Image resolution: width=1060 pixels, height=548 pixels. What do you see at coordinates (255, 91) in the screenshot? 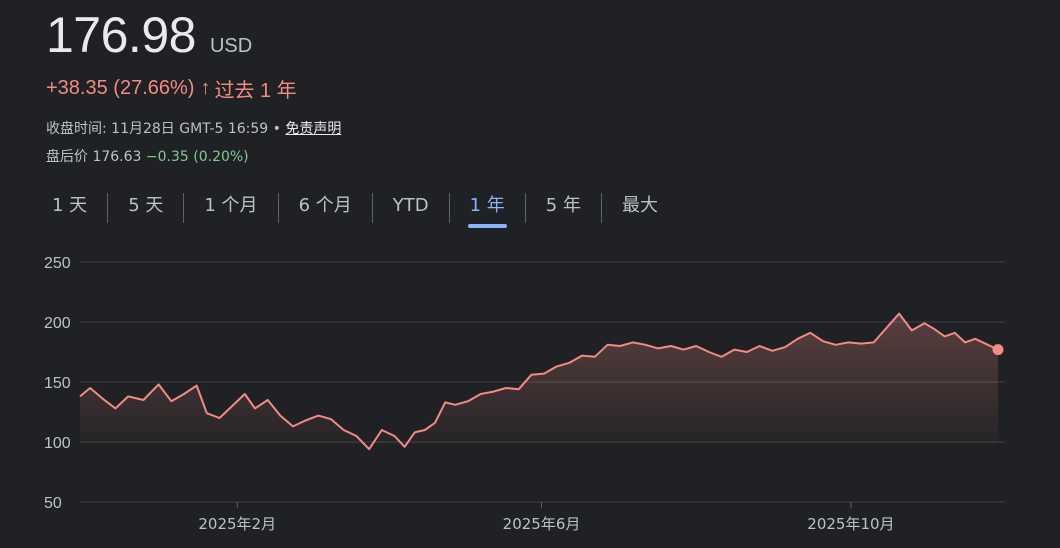
I see `change-period: 过去 1 年` at bounding box center [255, 91].